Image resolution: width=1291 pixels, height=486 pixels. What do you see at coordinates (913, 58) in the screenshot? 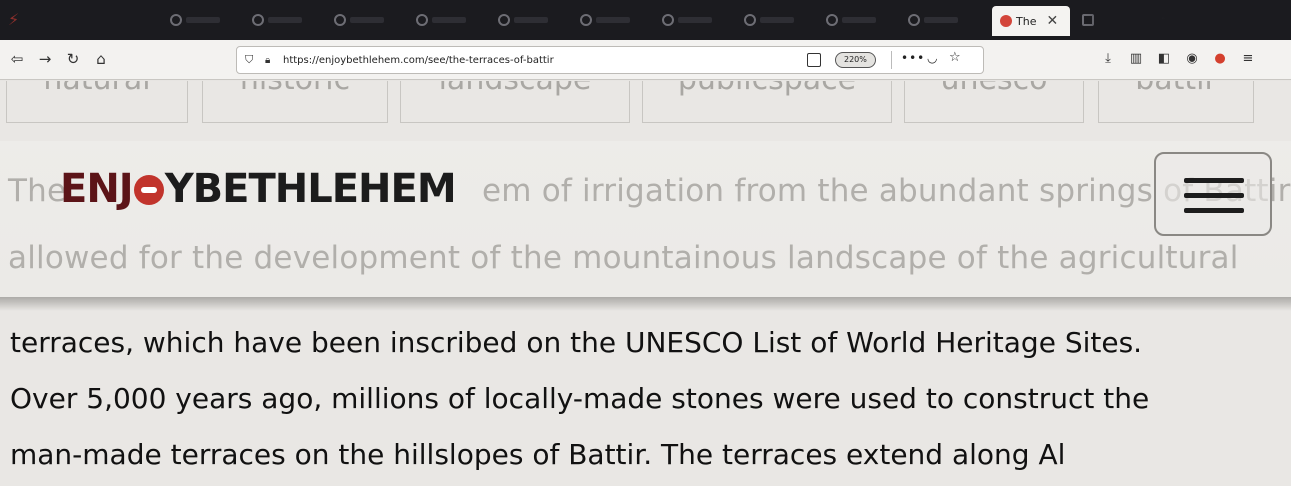
I see `page-actions-more-icon: •••` at bounding box center [913, 58].